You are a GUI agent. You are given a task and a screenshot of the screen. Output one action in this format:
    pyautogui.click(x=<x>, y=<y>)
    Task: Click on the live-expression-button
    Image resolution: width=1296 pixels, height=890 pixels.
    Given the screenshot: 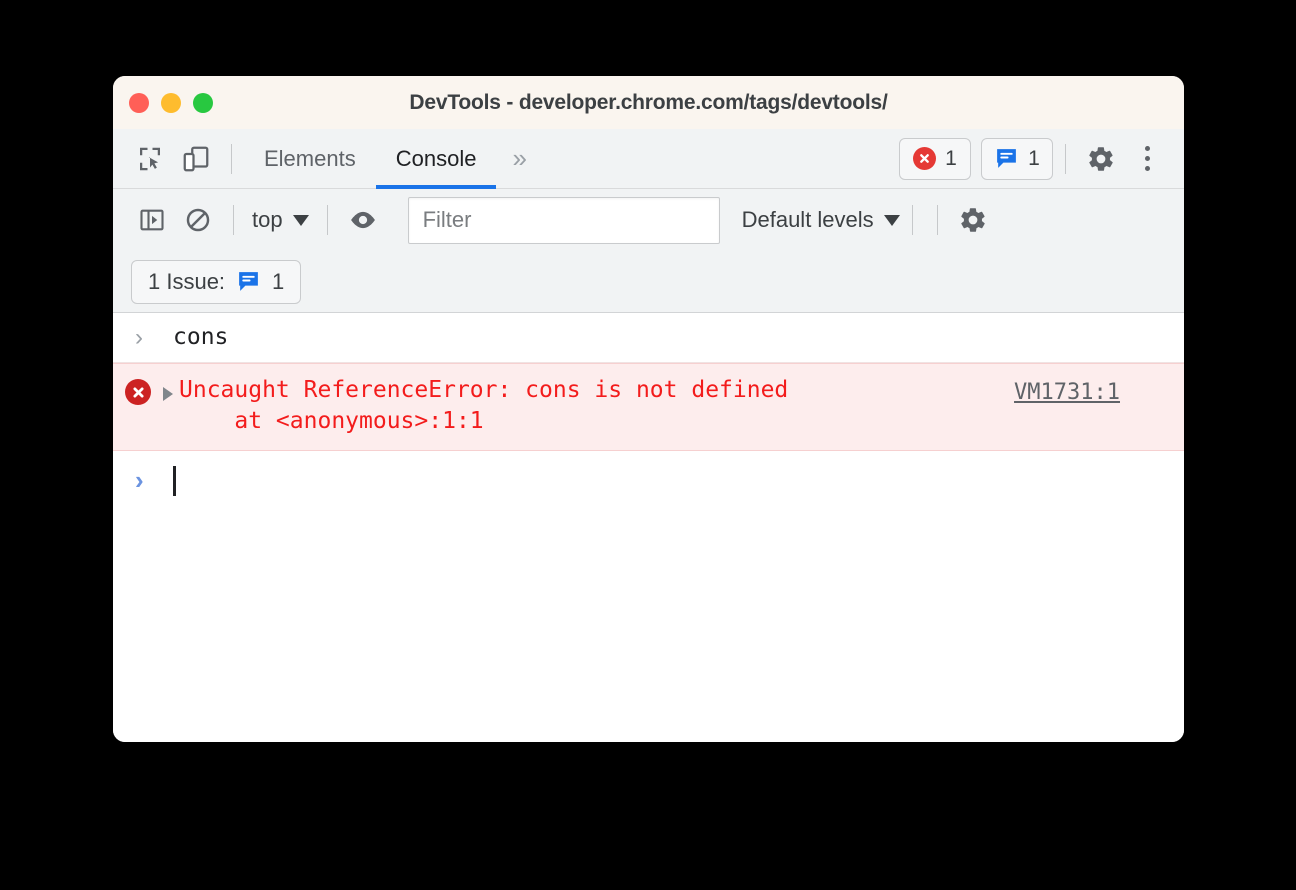 What is the action you would take?
    pyautogui.click(x=363, y=220)
    